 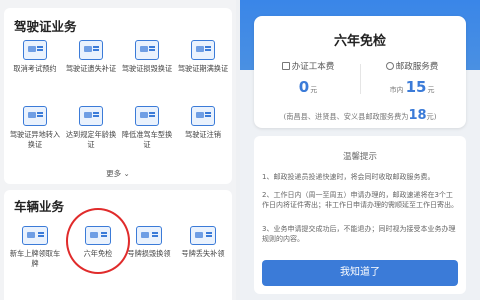 What do you see at coordinates (45, 26) in the screenshot?
I see `section-title-license: 驾驶证业务` at bounding box center [45, 26].